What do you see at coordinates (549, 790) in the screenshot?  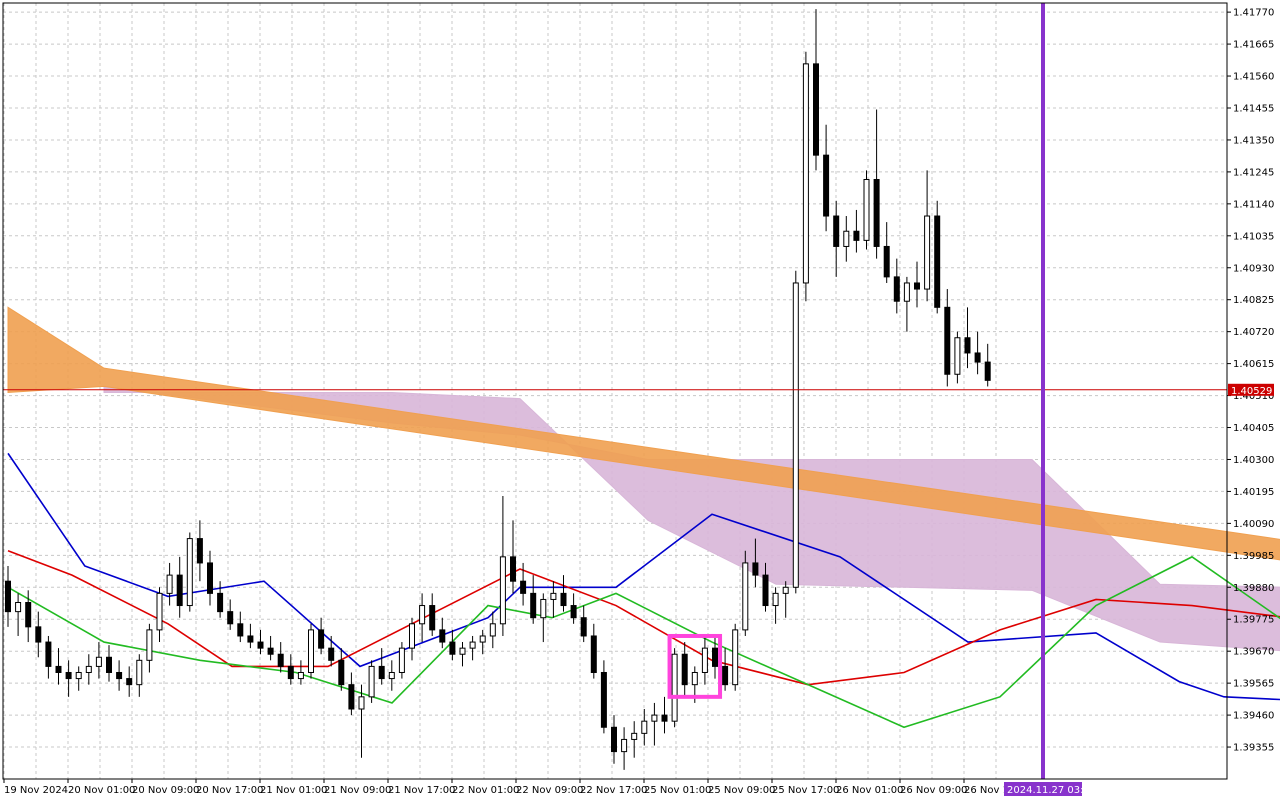 I see `x-tick-label: 22 Nov 09:00` at bounding box center [549, 790].